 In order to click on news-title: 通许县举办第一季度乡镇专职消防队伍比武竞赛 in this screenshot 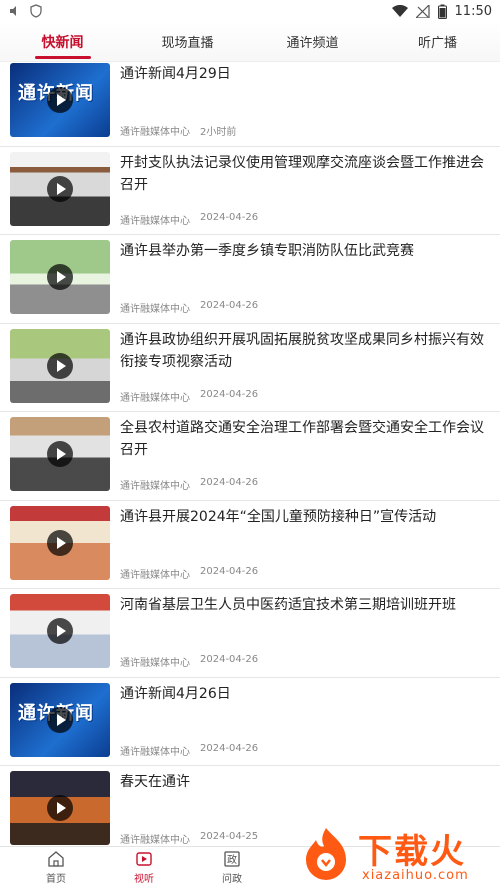, I will do `click(267, 251)`.